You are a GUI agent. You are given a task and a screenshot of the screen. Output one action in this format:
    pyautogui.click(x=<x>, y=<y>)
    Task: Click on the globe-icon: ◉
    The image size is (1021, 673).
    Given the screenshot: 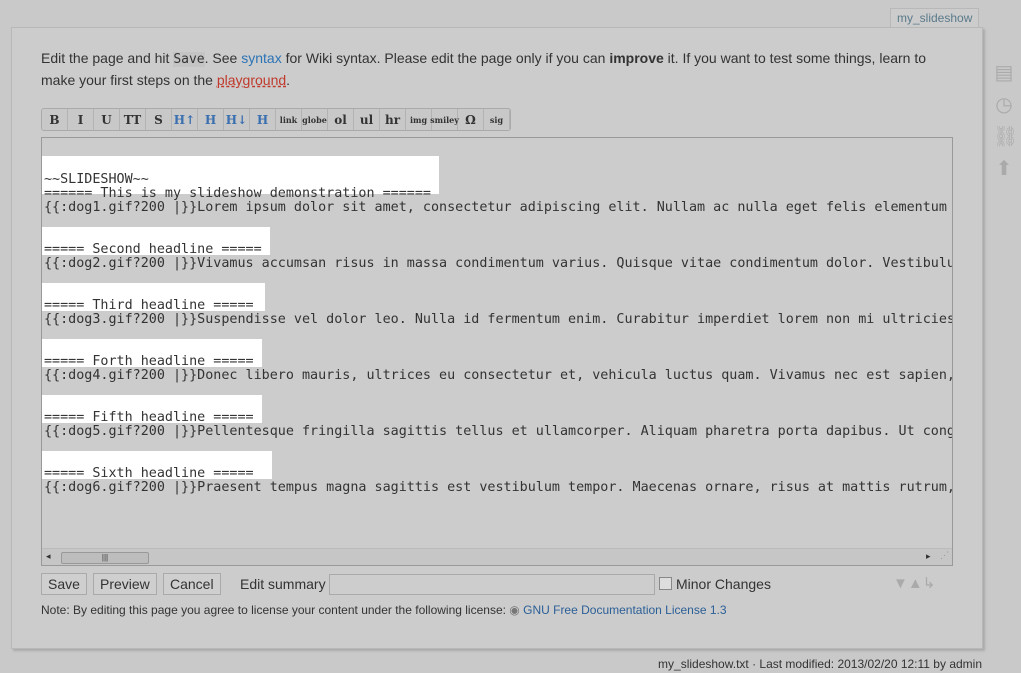 What is the action you would take?
    pyautogui.click(x=516, y=610)
    